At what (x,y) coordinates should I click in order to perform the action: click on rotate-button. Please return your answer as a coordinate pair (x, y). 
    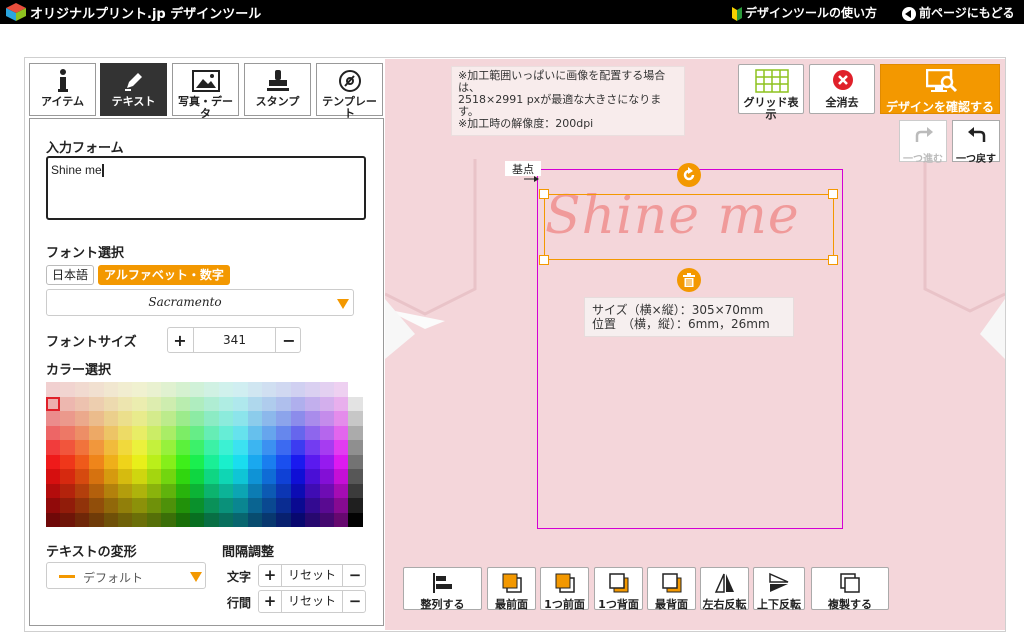
    Looking at the image, I should click on (689, 175).